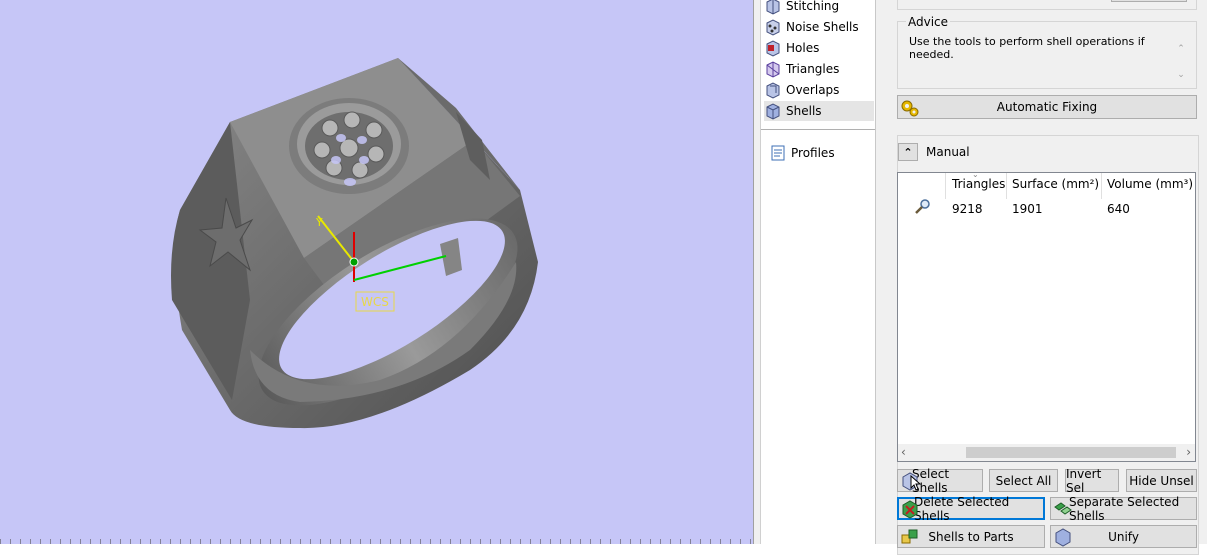  I want to click on column-header-triangles: Triangles, so click(978, 184).